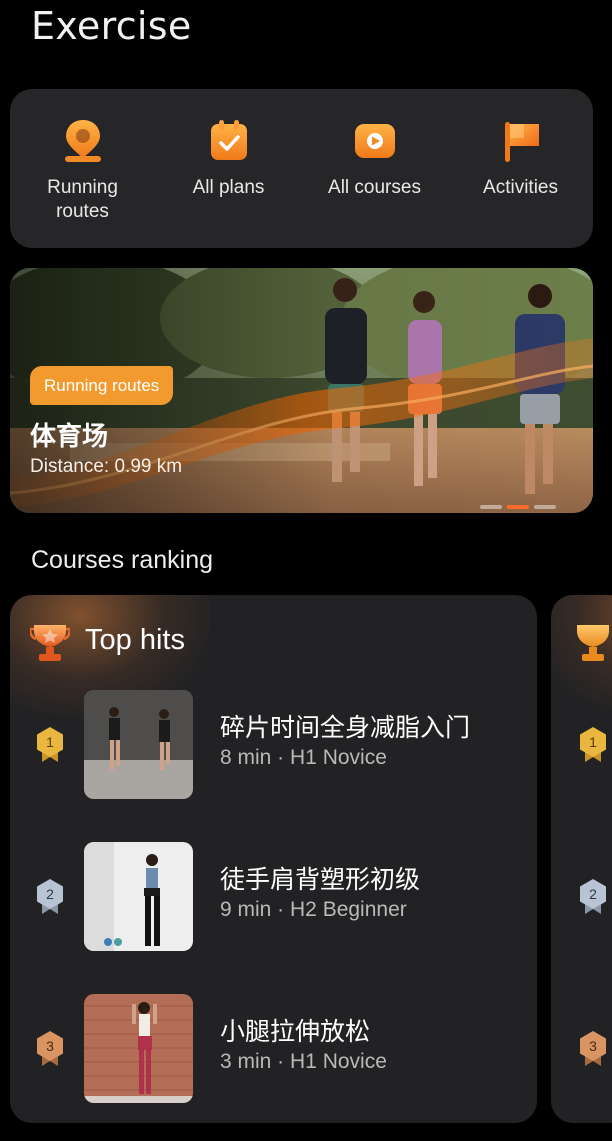 The height and width of the screenshot is (1141, 612). I want to click on next-ranking-card: 1 2 3, so click(581, 859).